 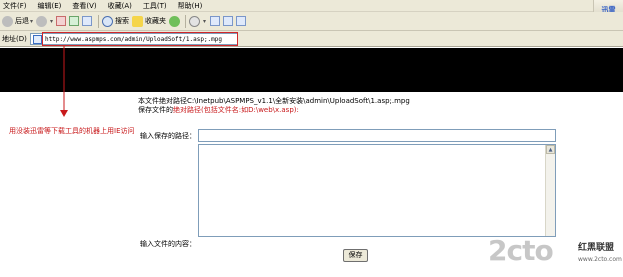 What do you see at coordinates (50, 6) in the screenshot?
I see `menu-edit: 编辑(E)` at bounding box center [50, 6].